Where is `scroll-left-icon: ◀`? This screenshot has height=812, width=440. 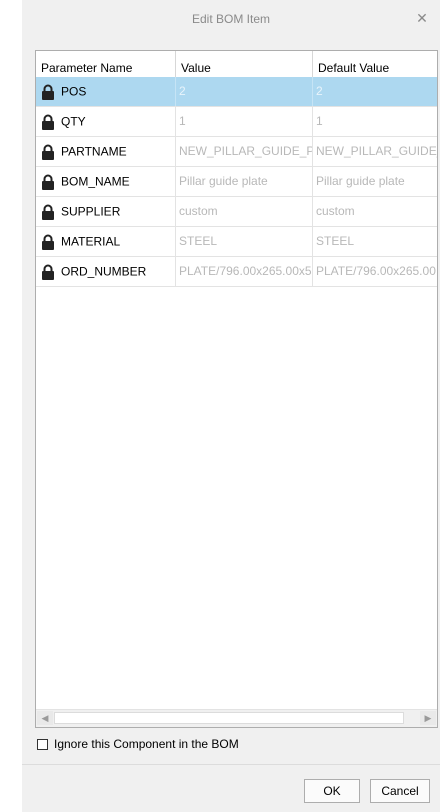
scroll-left-icon: ◀ is located at coordinates (45, 718).